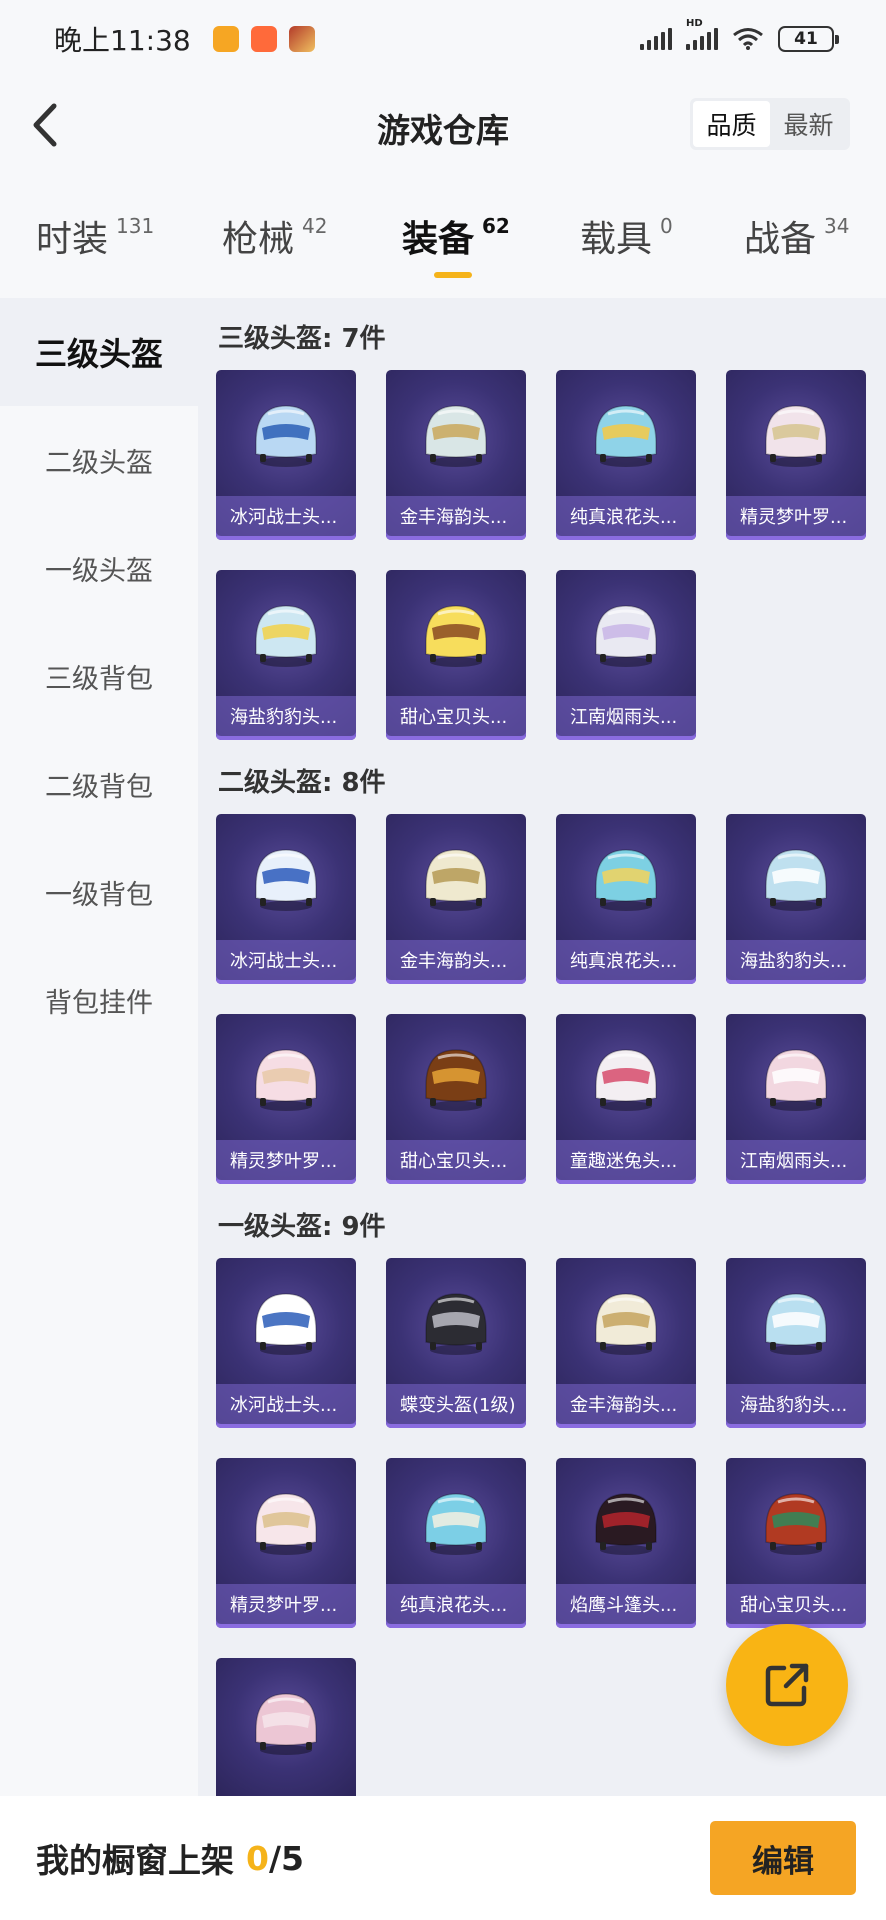 The width and height of the screenshot is (886, 1920). I want to click on sidebar-item-level3-backpack: 三级背包, so click(99, 676).